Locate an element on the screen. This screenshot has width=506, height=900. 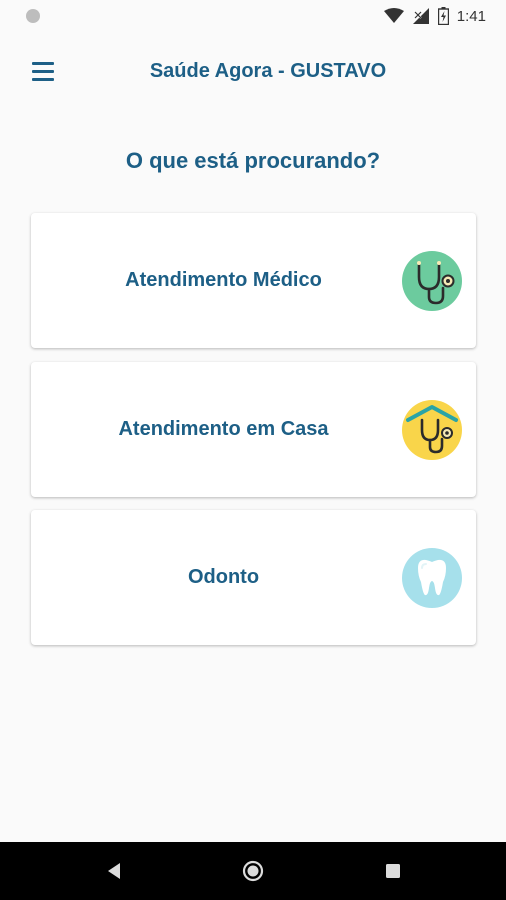
wifi-icon is located at coordinates (393, 15).